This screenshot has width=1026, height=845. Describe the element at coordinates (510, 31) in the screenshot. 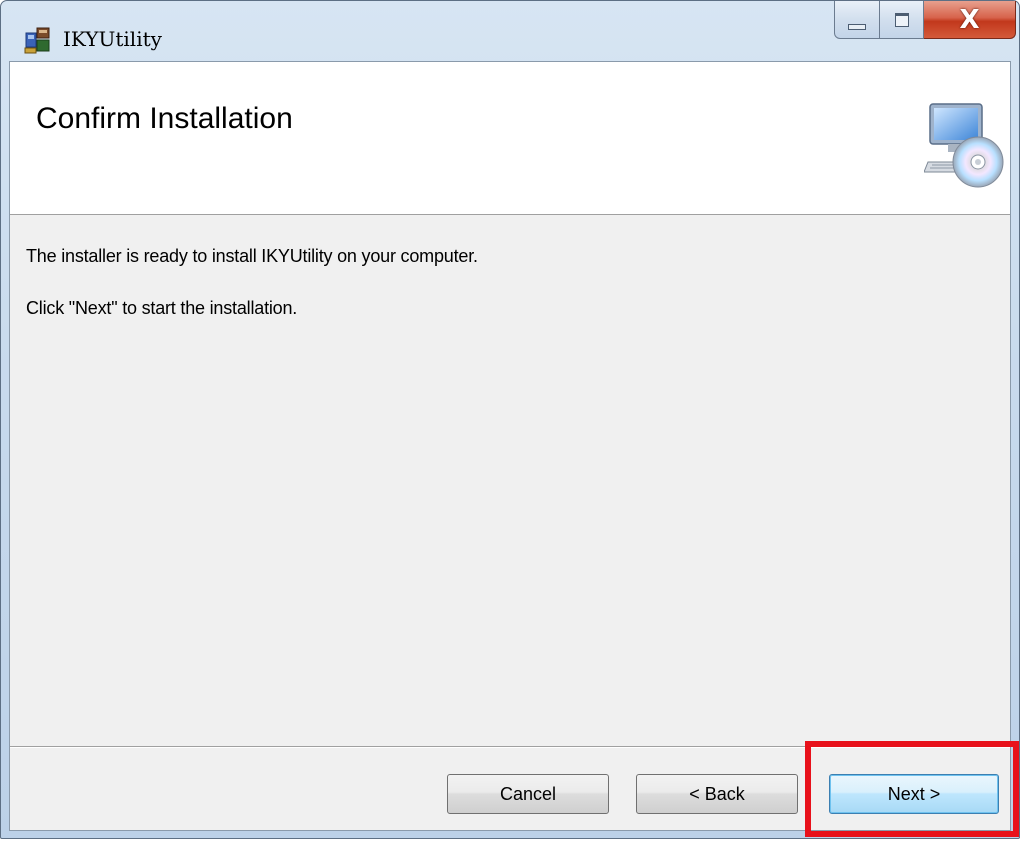

I see `title-bar: IKYUtility X` at that location.